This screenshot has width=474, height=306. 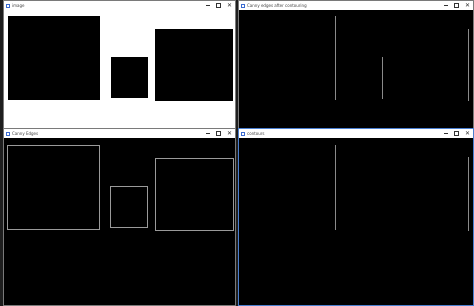 What do you see at coordinates (194, 194) in the screenshot?
I see `medium-square-outline` at bounding box center [194, 194].